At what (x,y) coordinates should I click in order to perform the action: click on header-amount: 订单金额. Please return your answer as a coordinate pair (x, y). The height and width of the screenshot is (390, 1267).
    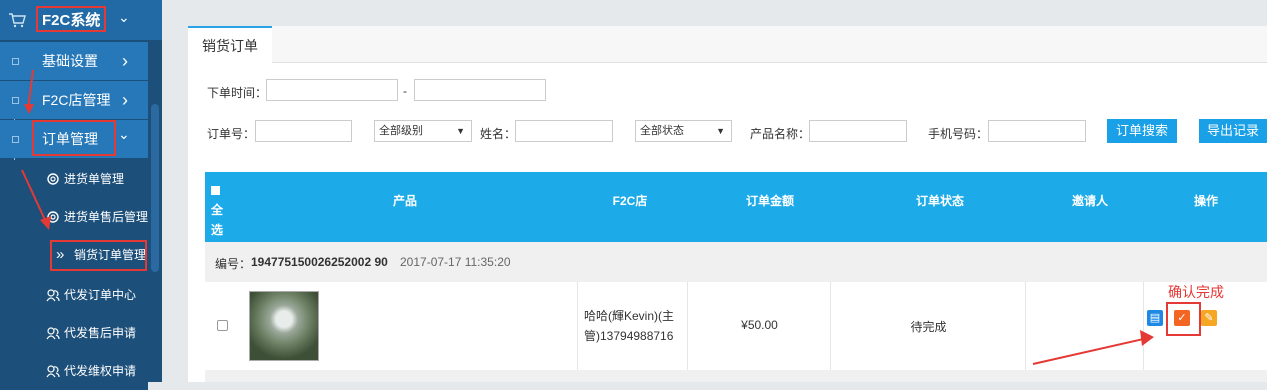
    Looking at the image, I should click on (769, 201).